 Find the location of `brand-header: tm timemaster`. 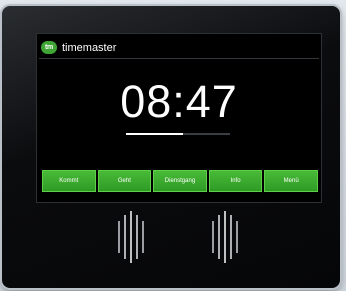

brand-header: tm timemaster is located at coordinates (78, 47).